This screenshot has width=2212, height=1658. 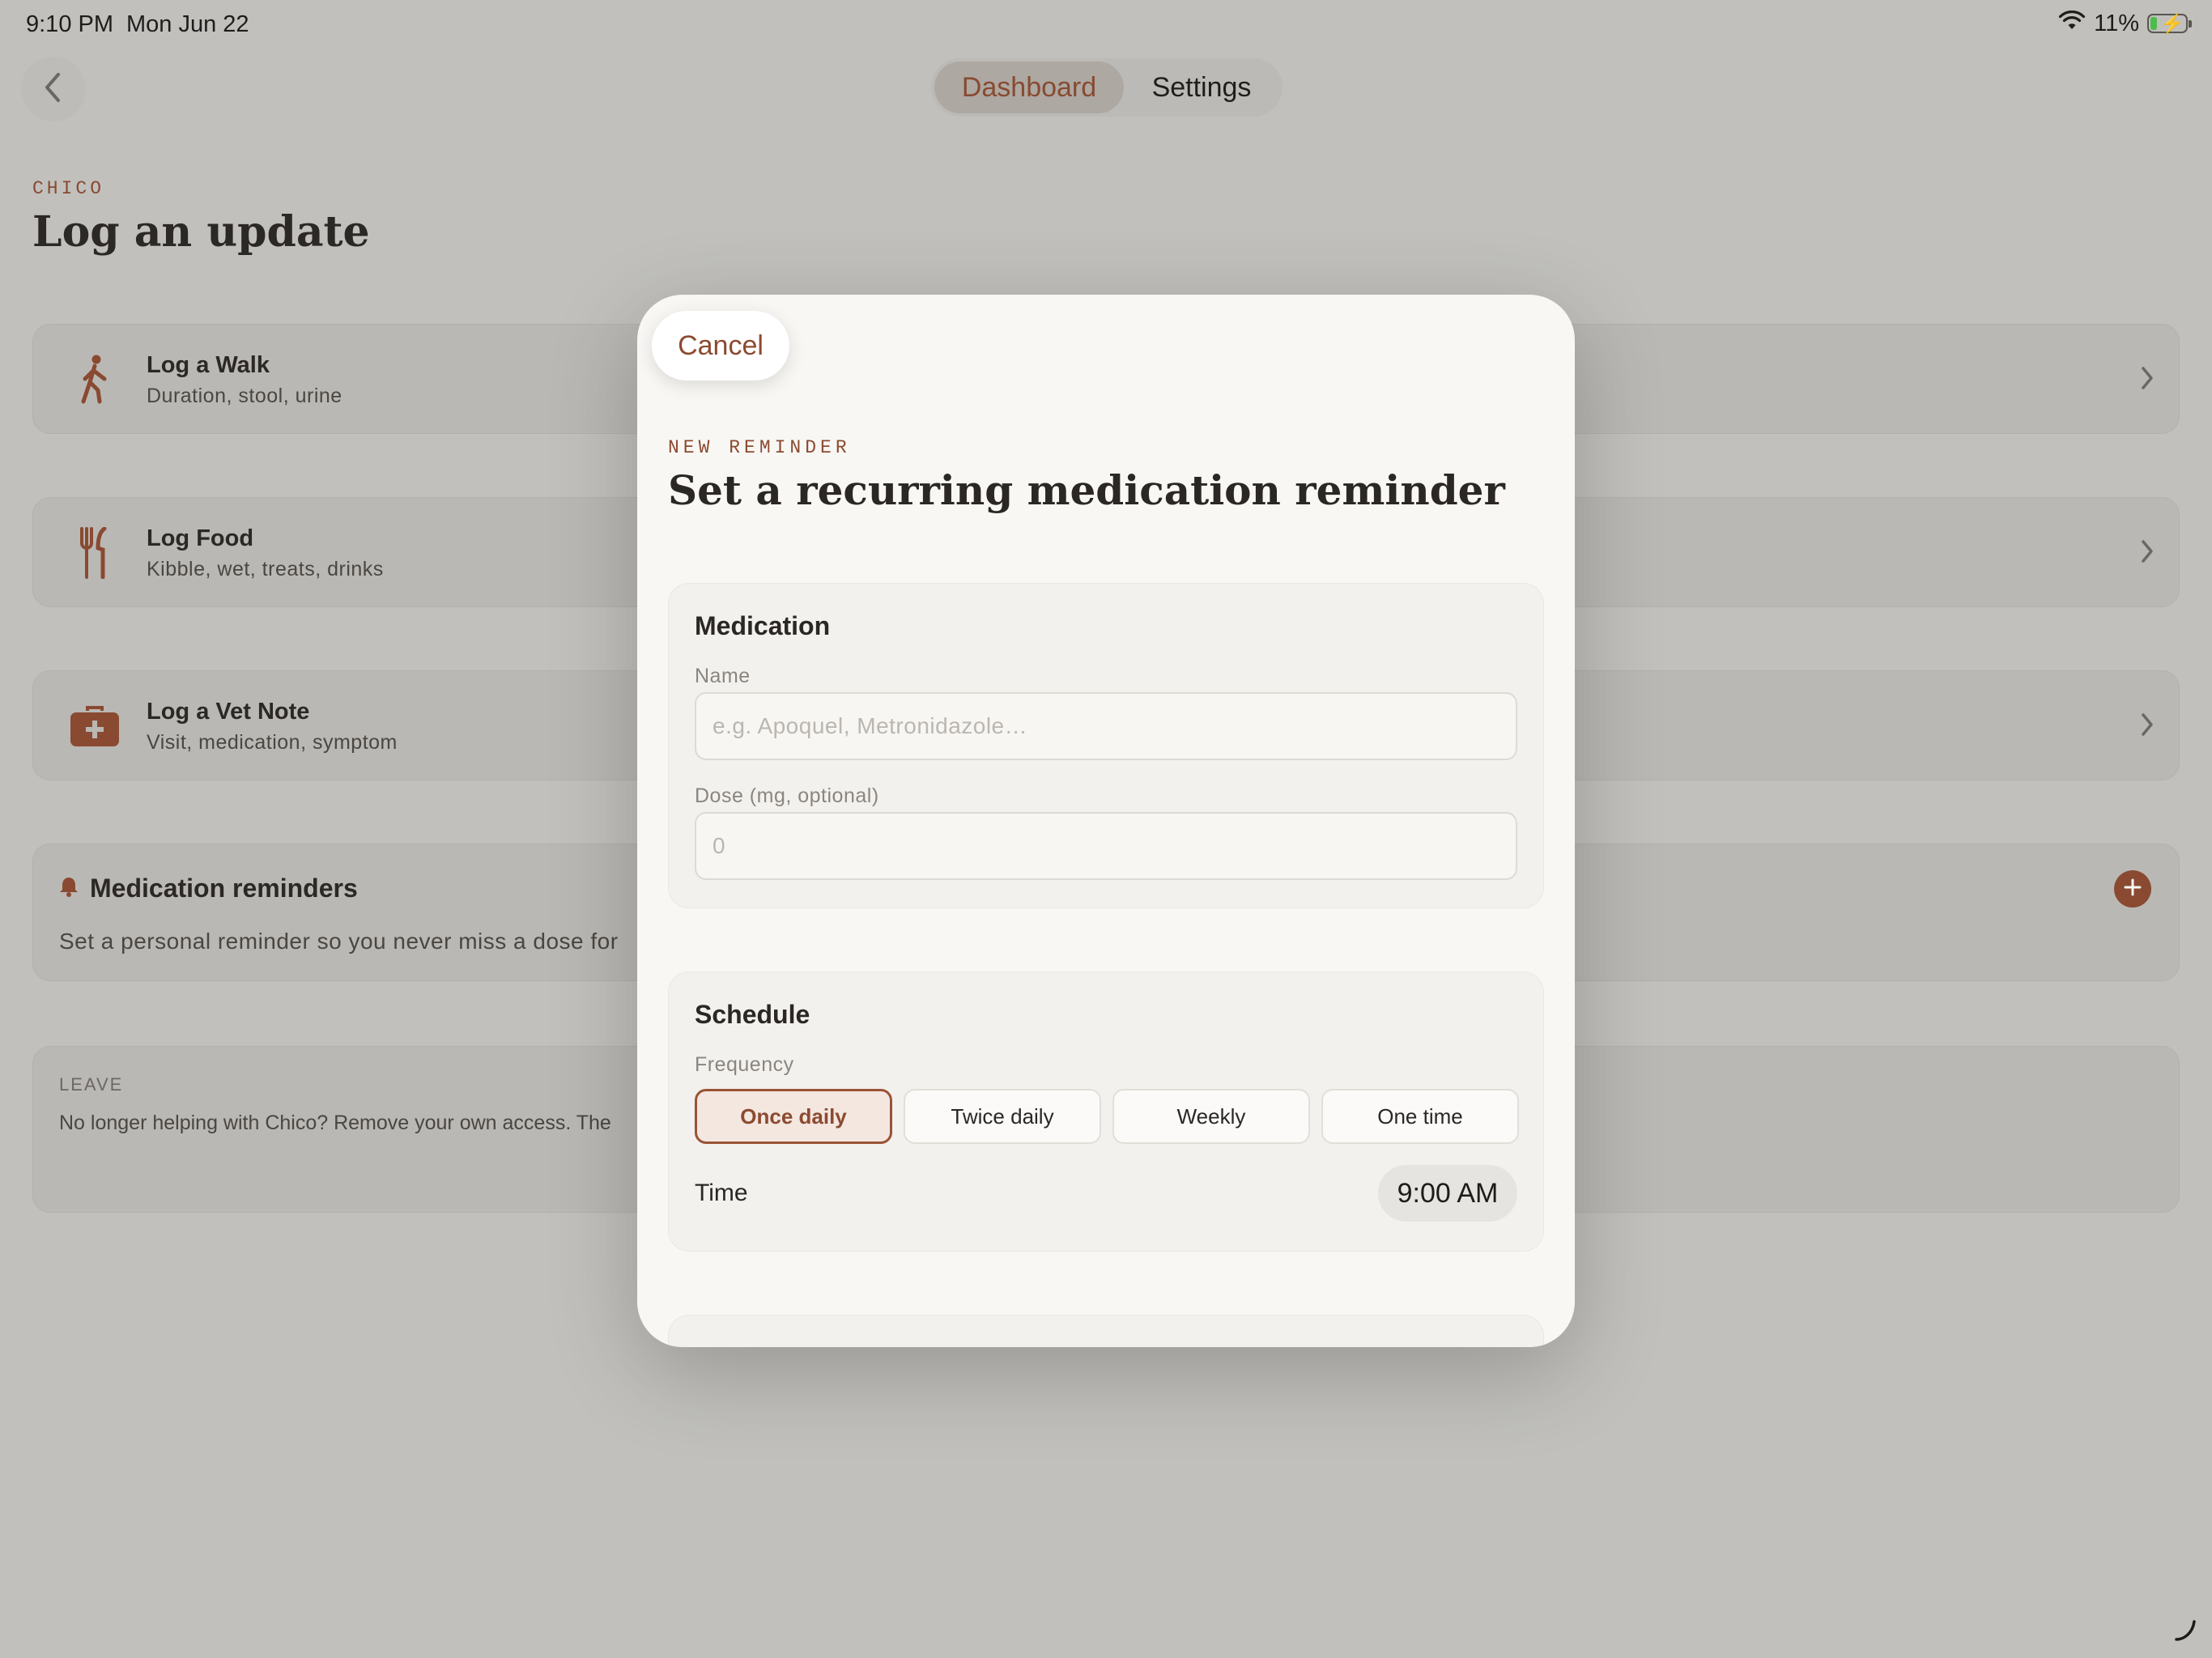 What do you see at coordinates (1087, 490) in the screenshot?
I see `sheet-title: Set a recurring medication reminder` at bounding box center [1087, 490].